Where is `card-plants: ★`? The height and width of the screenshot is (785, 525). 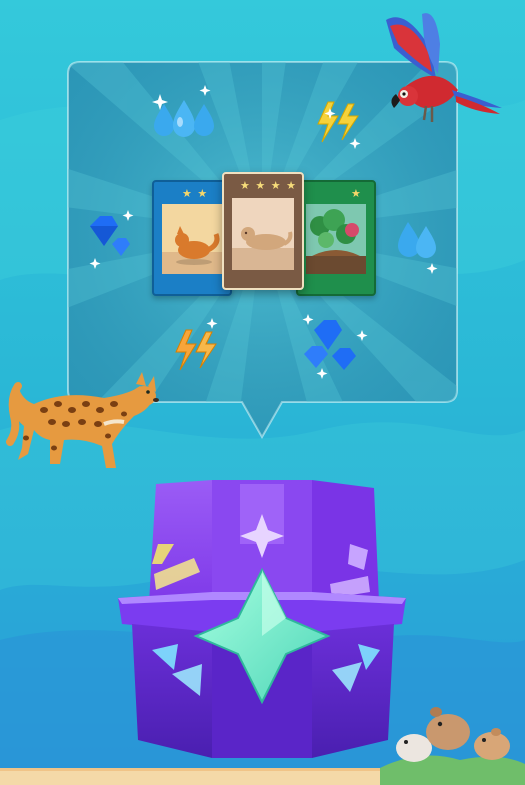 card-plants: ★ is located at coordinates (336, 238).